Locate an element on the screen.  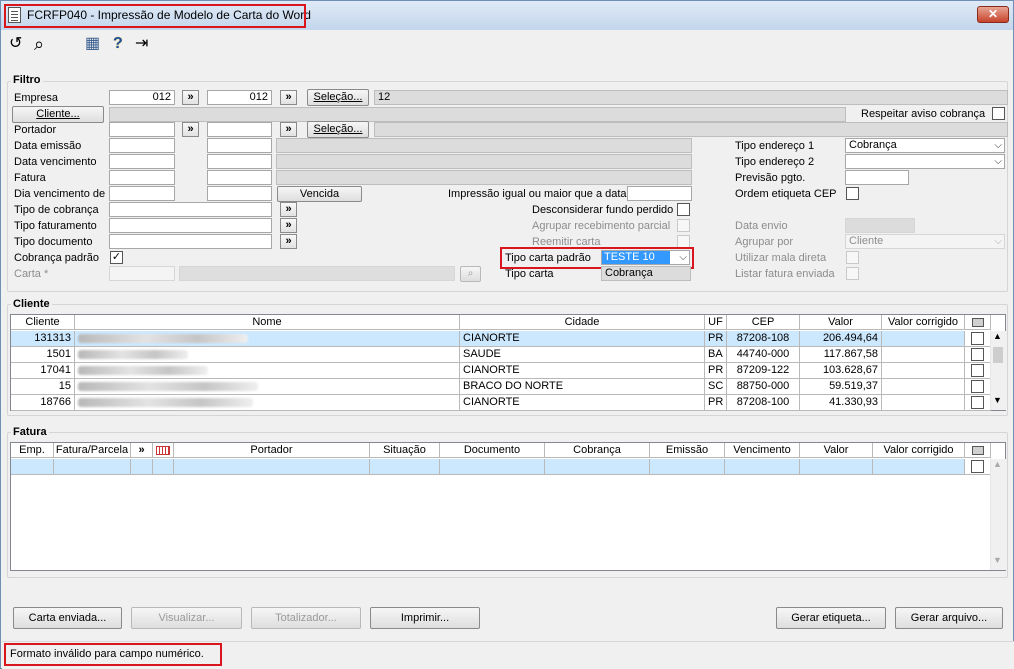
col-emissao: Emissão is located at coordinates (687, 450).